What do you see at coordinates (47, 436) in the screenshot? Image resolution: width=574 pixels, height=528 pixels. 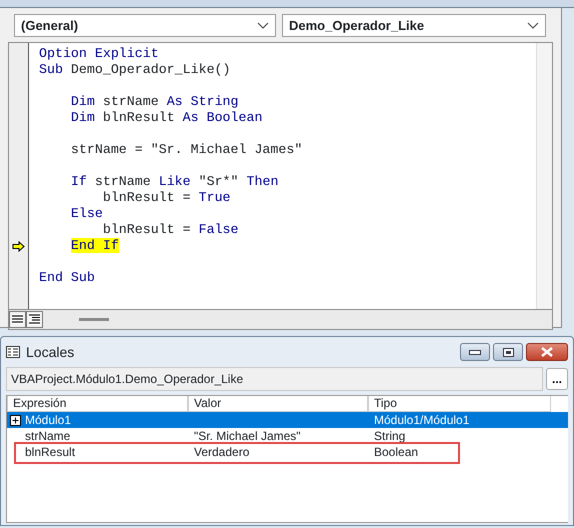 I see `expression-cell: strName` at bounding box center [47, 436].